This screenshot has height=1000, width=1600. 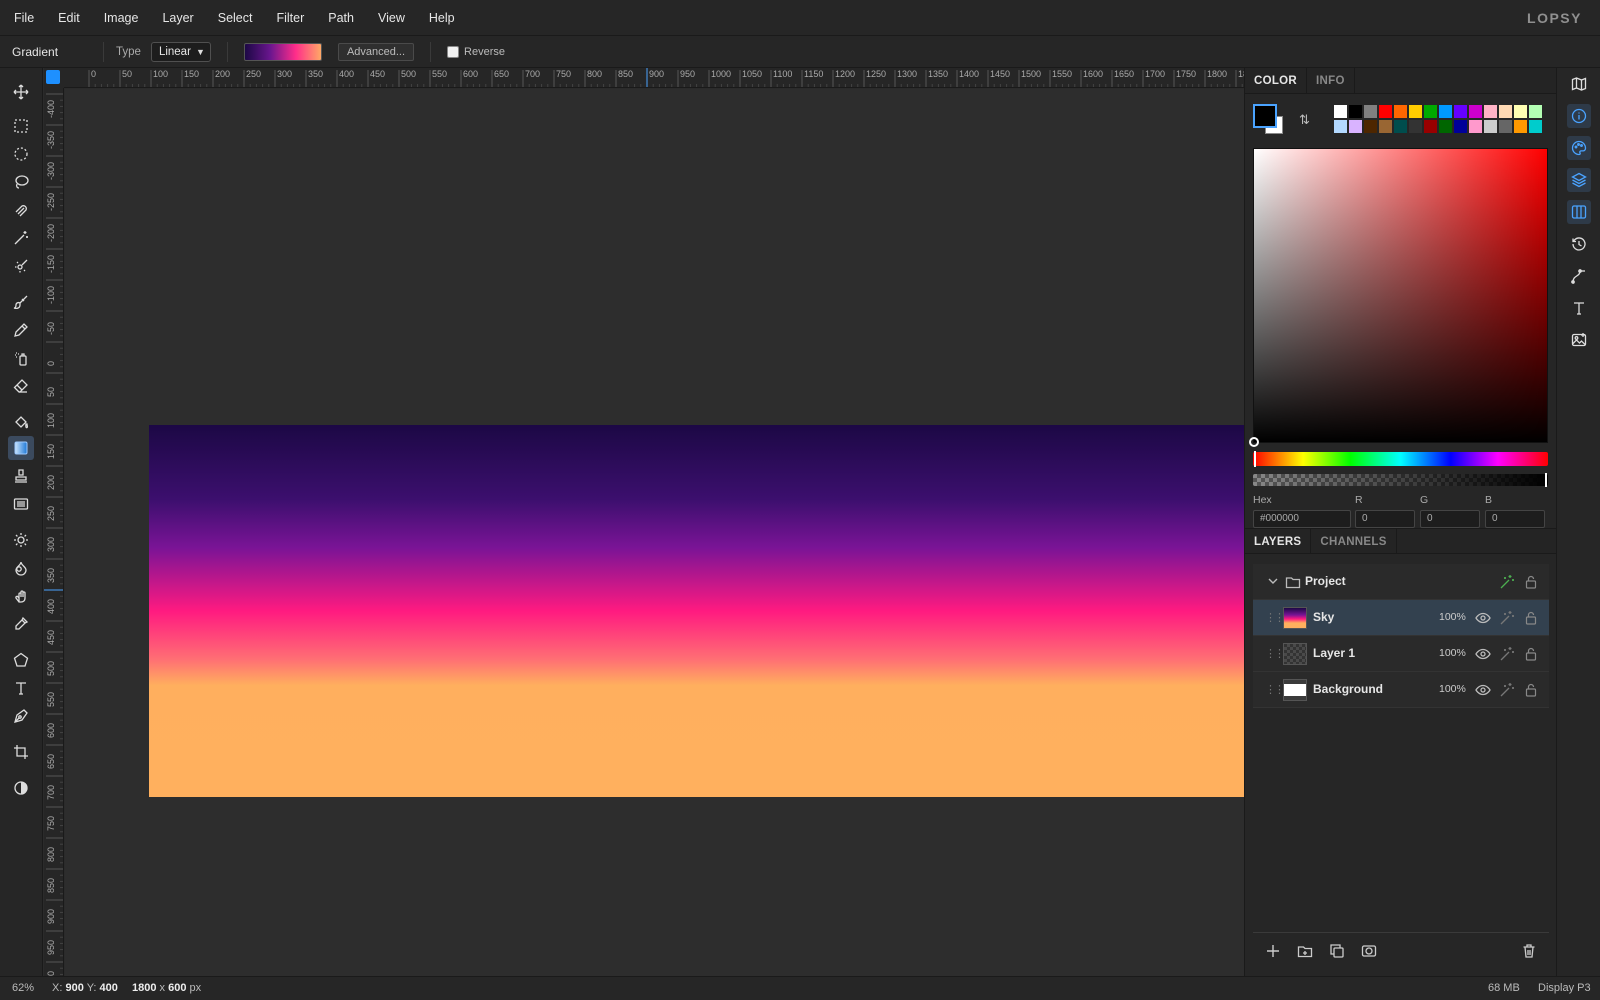 What do you see at coordinates (21, 752) in the screenshot?
I see `crop-icon` at bounding box center [21, 752].